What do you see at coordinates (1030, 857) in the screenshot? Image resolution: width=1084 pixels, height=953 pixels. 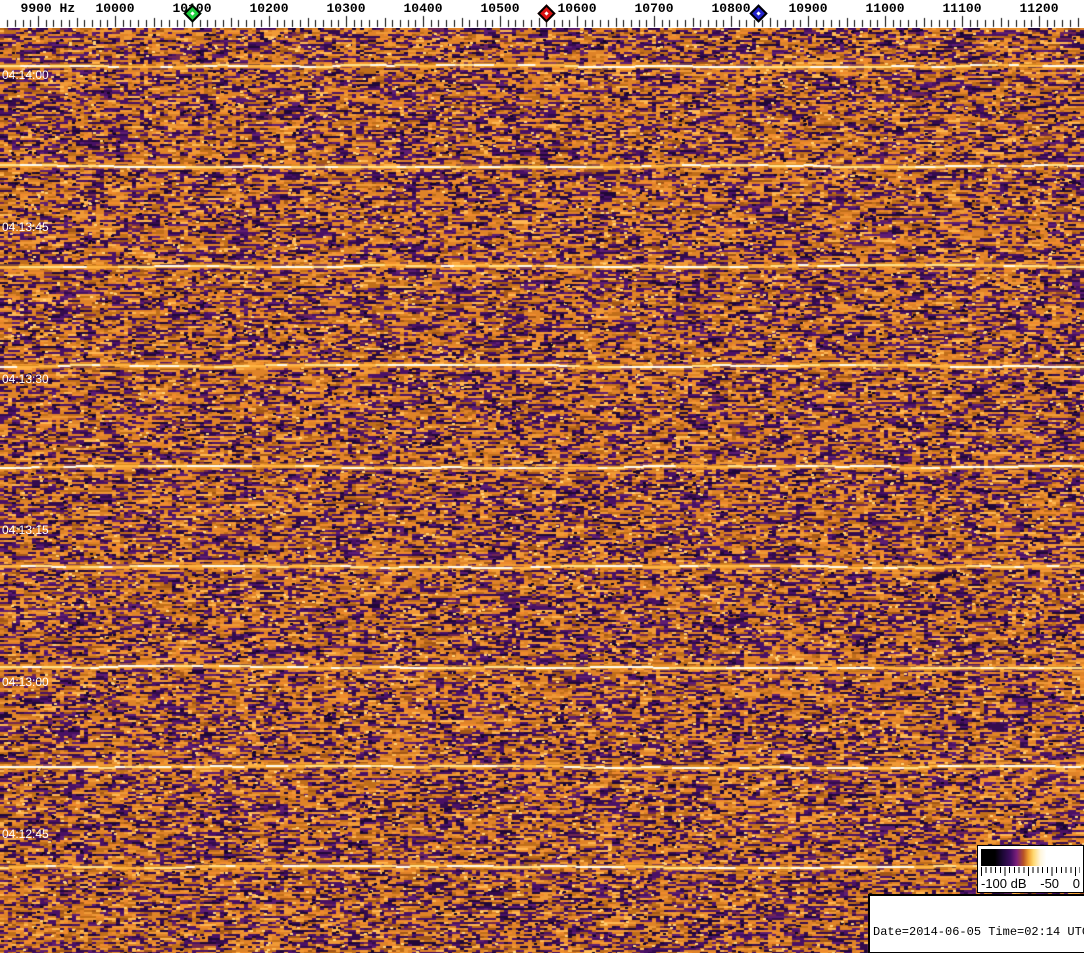 I see `color-gradient-bar` at bounding box center [1030, 857].